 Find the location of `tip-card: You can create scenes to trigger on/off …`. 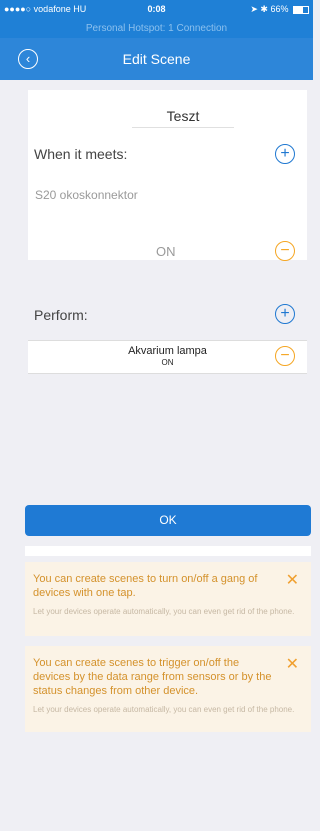

tip-card: You can create scenes to trigger on/off … is located at coordinates (168, 689).